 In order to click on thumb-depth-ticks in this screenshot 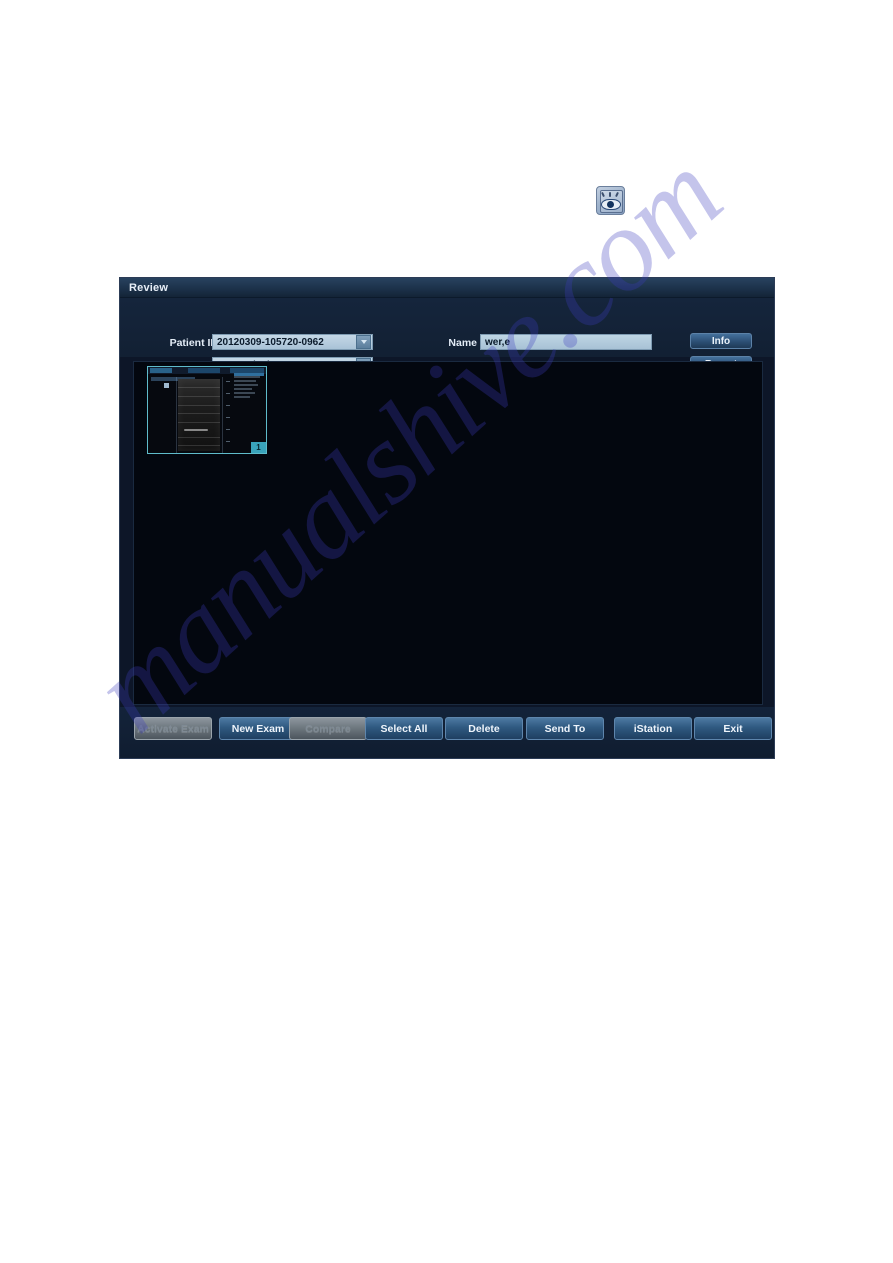, I will do `click(228, 416)`.